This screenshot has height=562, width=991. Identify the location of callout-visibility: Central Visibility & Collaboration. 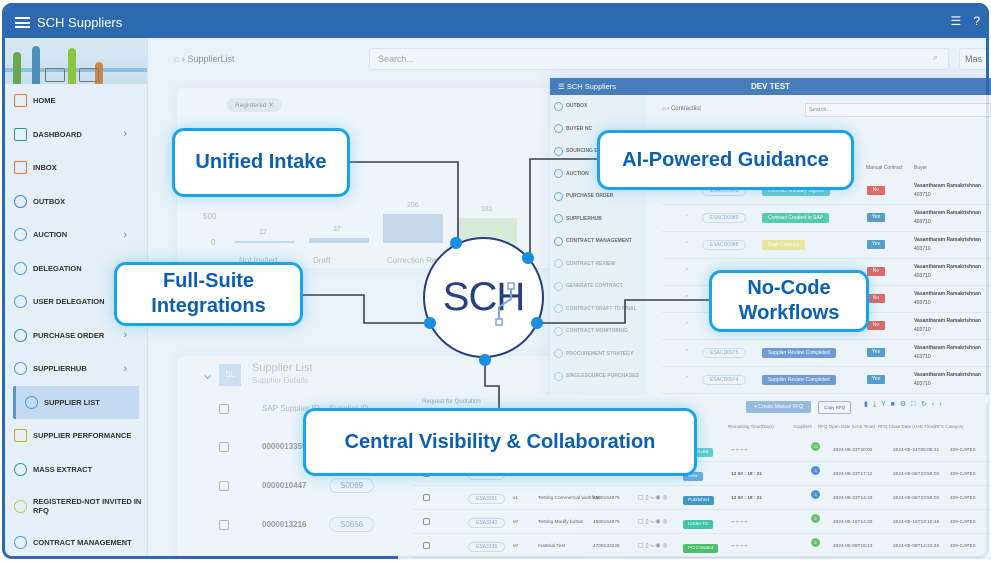
(500, 442).